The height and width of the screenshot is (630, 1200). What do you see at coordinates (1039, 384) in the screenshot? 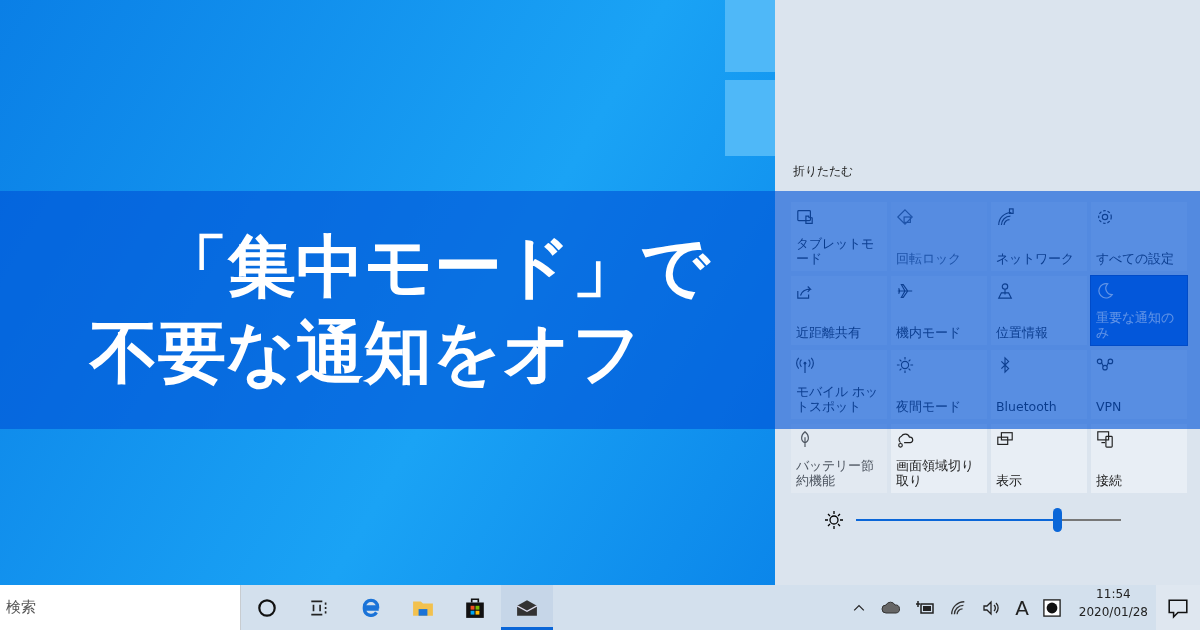
I see `quick-action-tile: Bluetooth` at bounding box center [1039, 384].